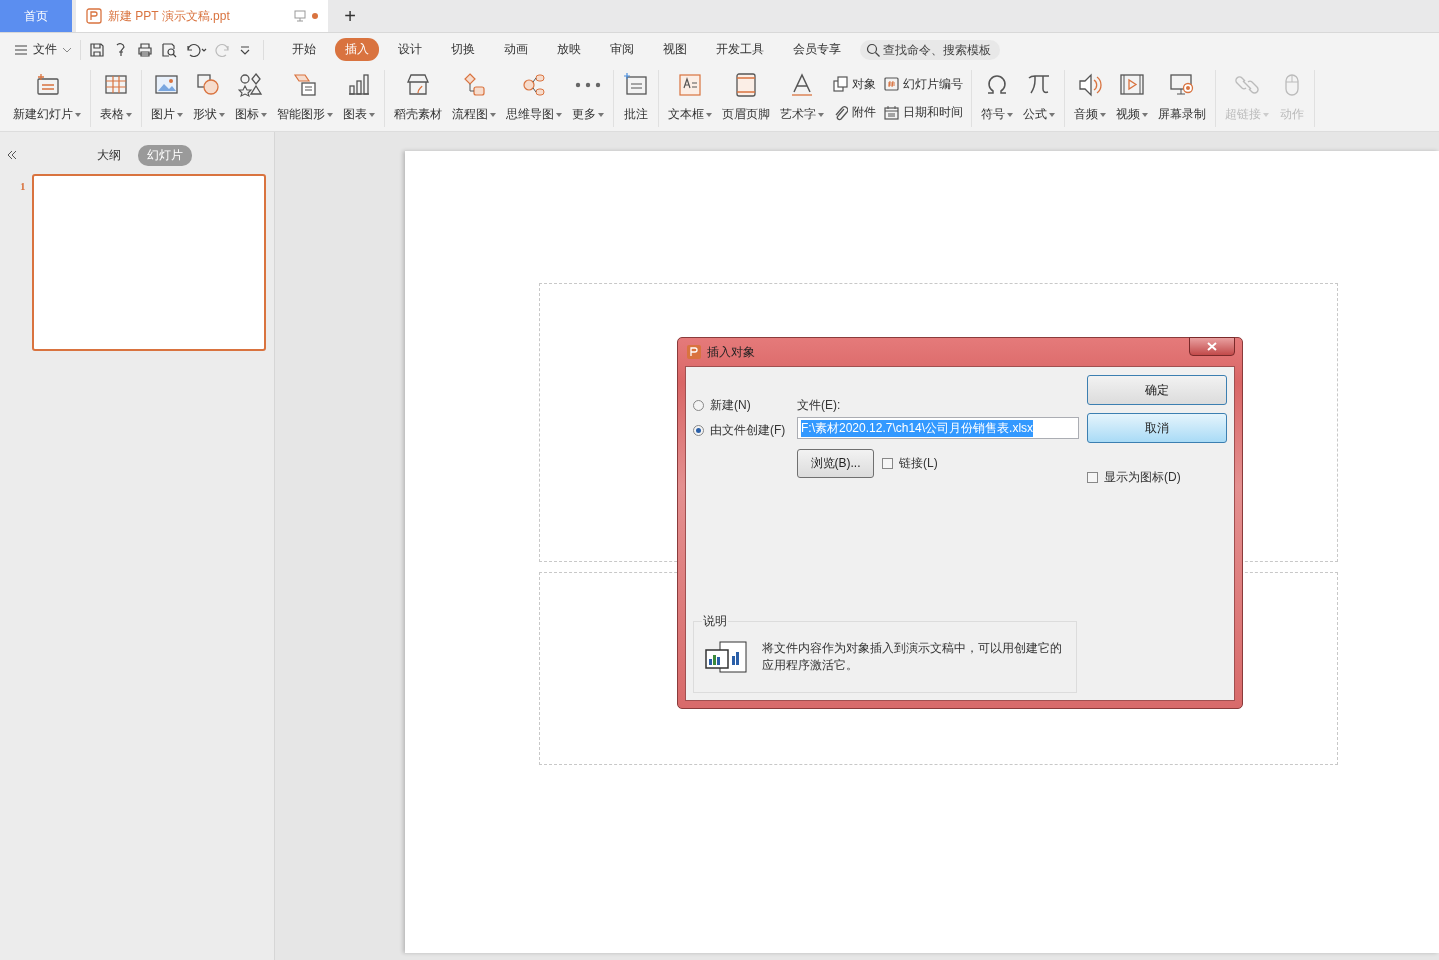 The image size is (1439, 960). Describe the element at coordinates (817, 49) in the screenshot. I see `ribbon-tab: 会员专享` at that location.